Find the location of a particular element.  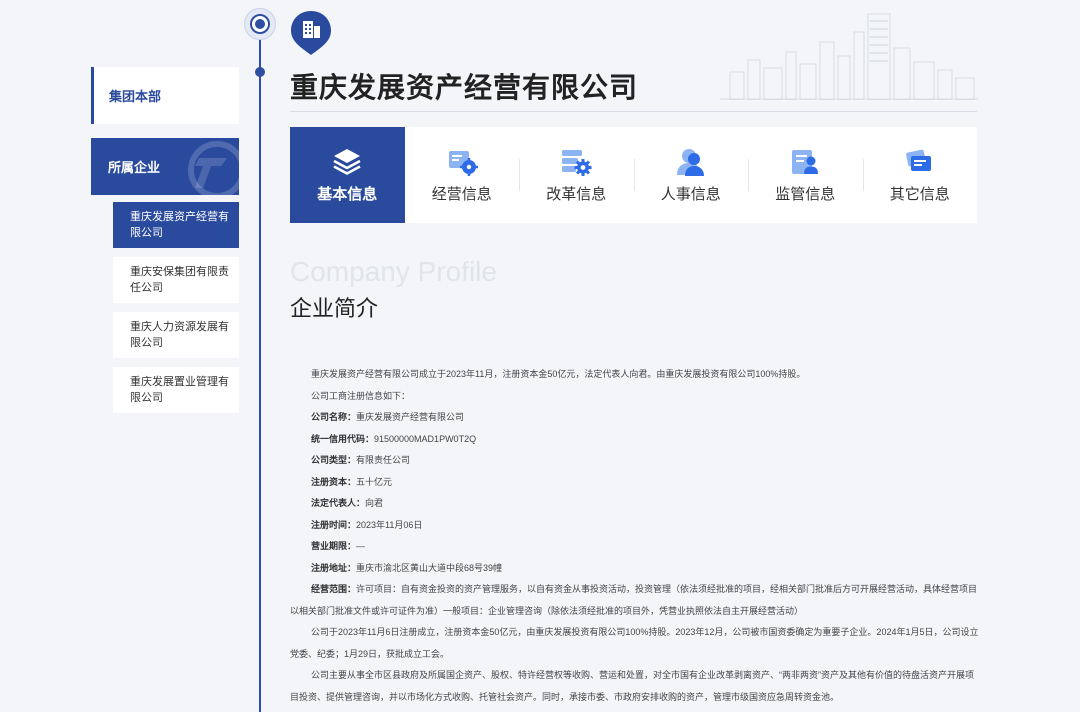

timeline-line is located at coordinates (260, 373).